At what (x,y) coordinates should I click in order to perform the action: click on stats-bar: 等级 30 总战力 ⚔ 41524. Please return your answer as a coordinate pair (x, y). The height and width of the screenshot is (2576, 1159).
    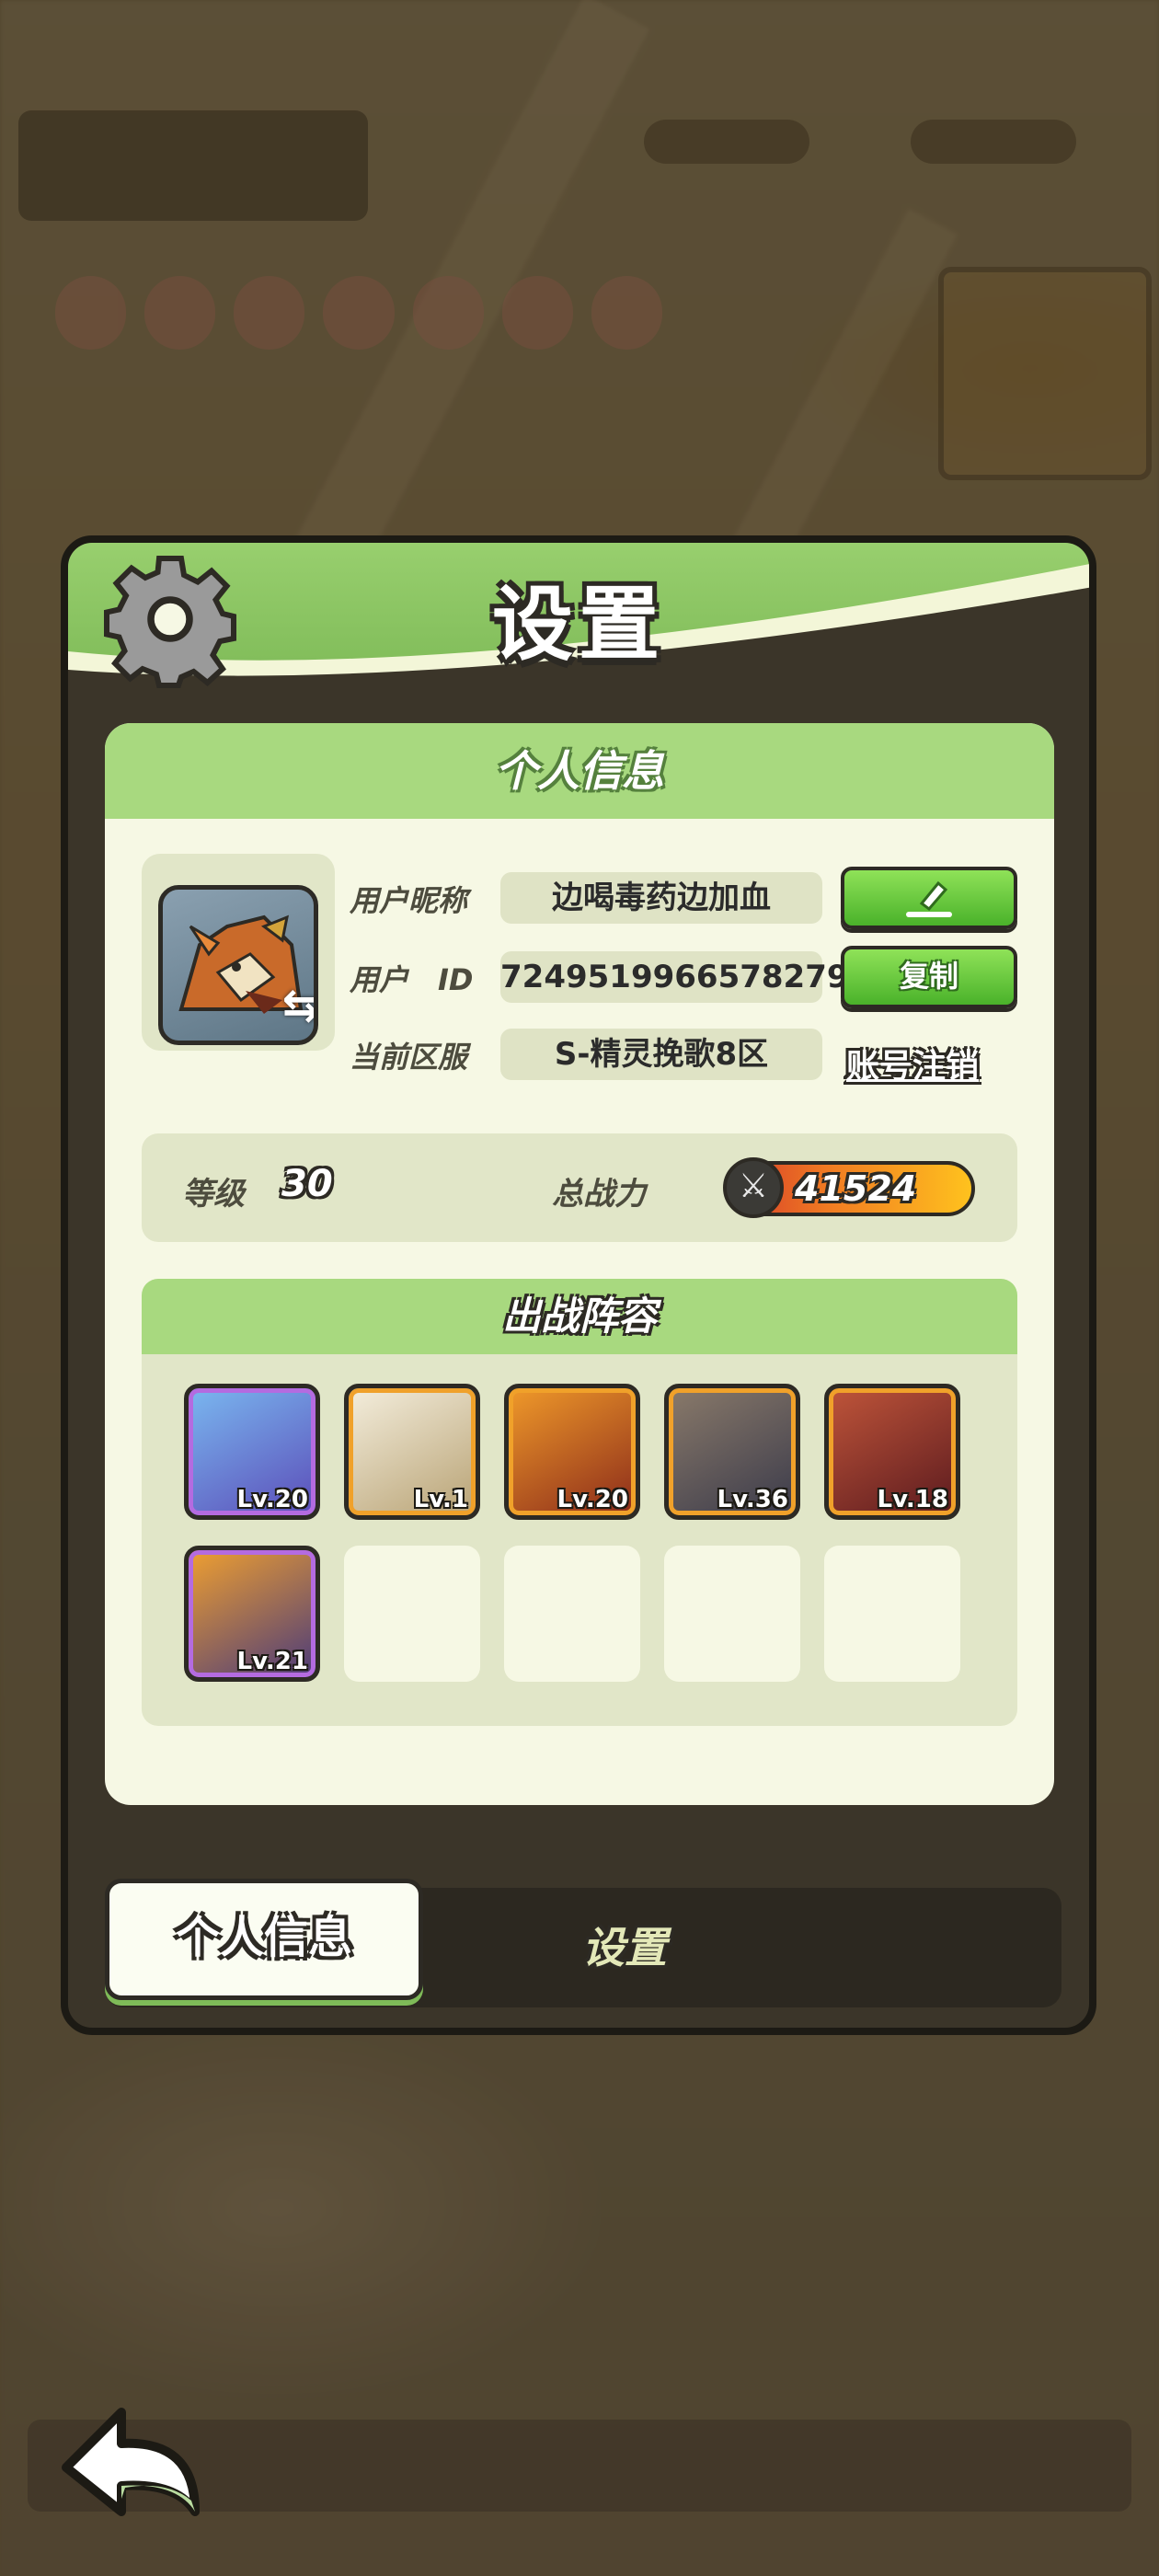
    Looking at the image, I should click on (579, 1187).